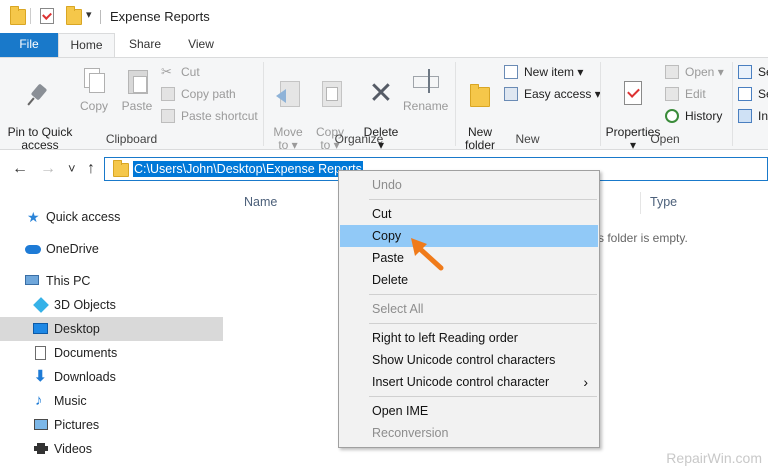 The image size is (768, 470). Describe the element at coordinates (469, 360) in the screenshot. I see `menu-item-show-unicode: Show Unicode control characters` at that location.